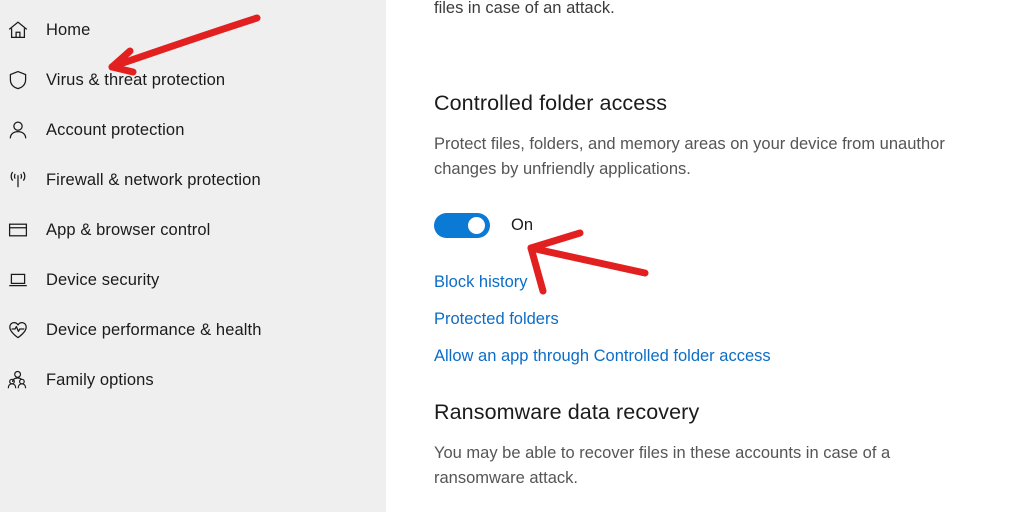 The height and width of the screenshot is (512, 1011). What do you see at coordinates (100, 379) in the screenshot?
I see `sidebar-item-label: Family options` at bounding box center [100, 379].